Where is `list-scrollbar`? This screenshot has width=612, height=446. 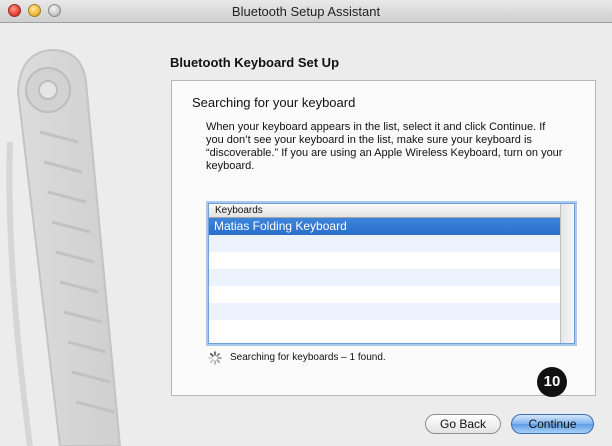
list-scrollbar is located at coordinates (567, 273).